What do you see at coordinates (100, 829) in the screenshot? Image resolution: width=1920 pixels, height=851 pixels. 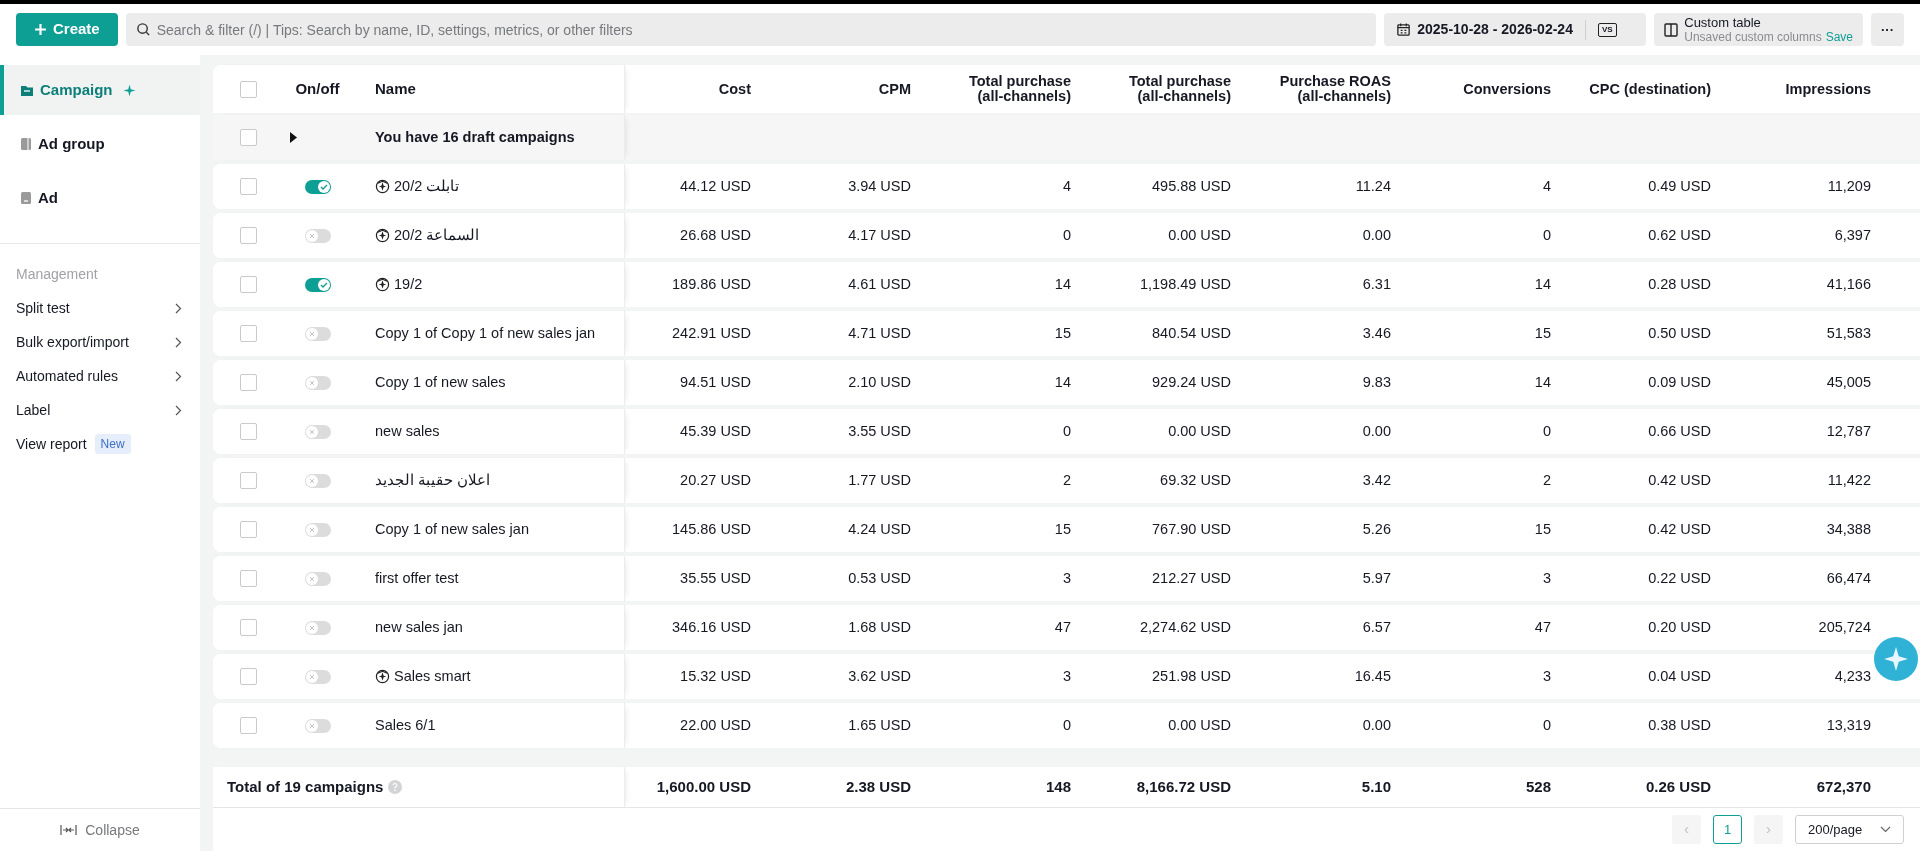 I see `collapse-button: Collapse` at bounding box center [100, 829].